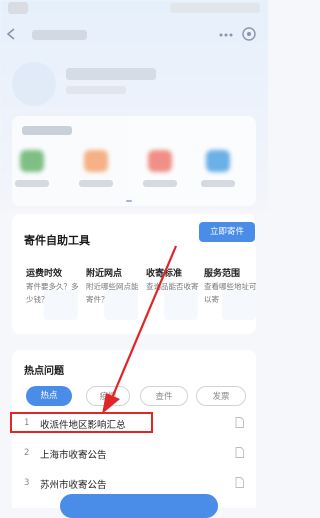 The width and height of the screenshot is (320, 518). Describe the element at coordinates (57, 240) in the screenshot. I see `service-tools-title: 寄件自助工具` at that location.